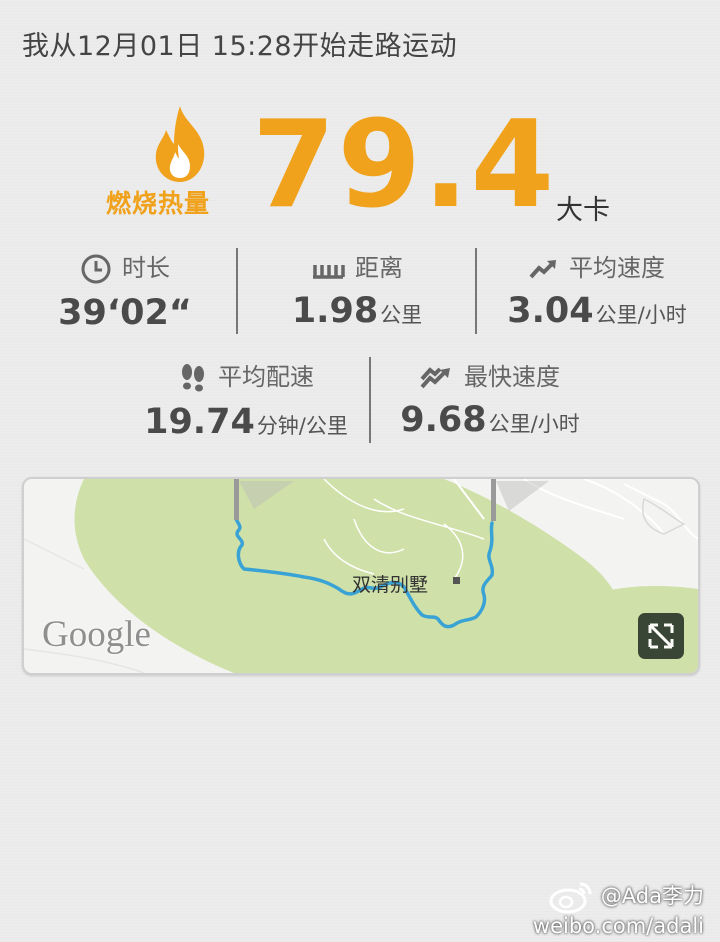 This screenshot has width=720, height=942. I want to click on stat-max-speed-value: 9.68, so click(443, 420).